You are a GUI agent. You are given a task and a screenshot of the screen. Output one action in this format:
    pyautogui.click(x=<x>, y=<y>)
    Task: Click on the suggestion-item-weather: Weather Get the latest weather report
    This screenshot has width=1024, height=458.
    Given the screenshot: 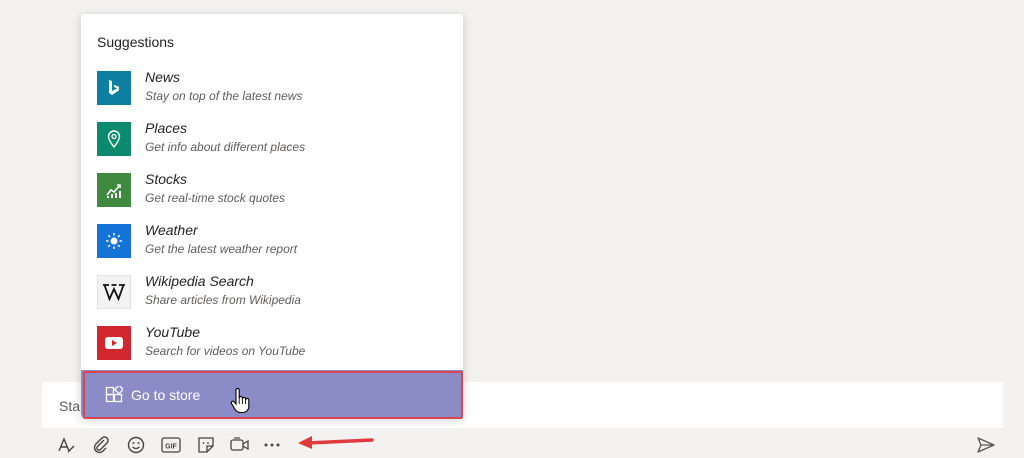 What is the action you would take?
    pyautogui.click(x=272, y=241)
    